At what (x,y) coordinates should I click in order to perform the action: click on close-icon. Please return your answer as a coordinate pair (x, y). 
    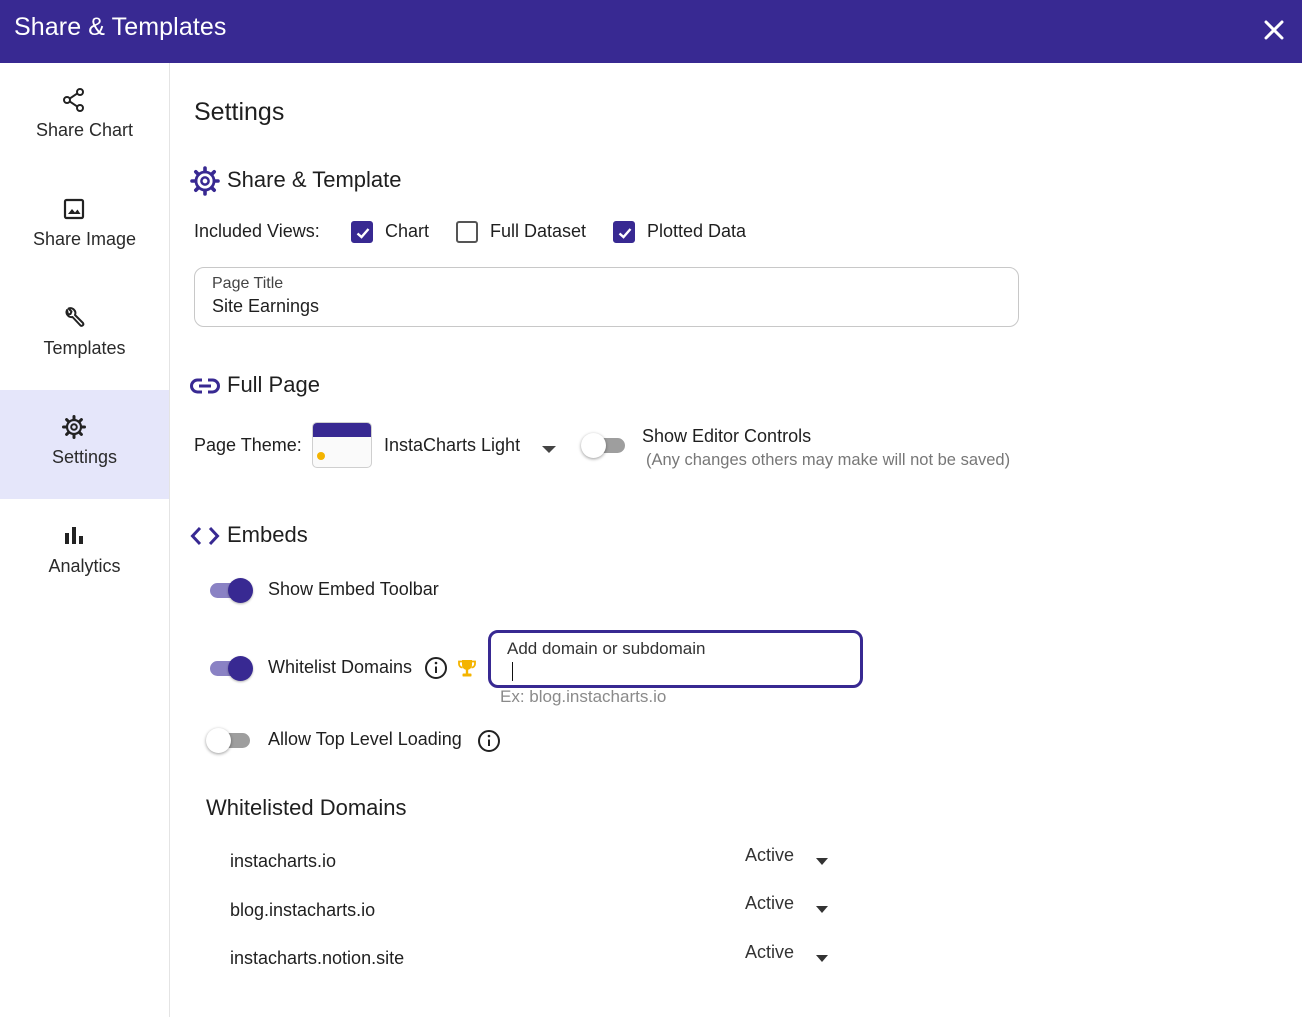
    Looking at the image, I should click on (1274, 30).